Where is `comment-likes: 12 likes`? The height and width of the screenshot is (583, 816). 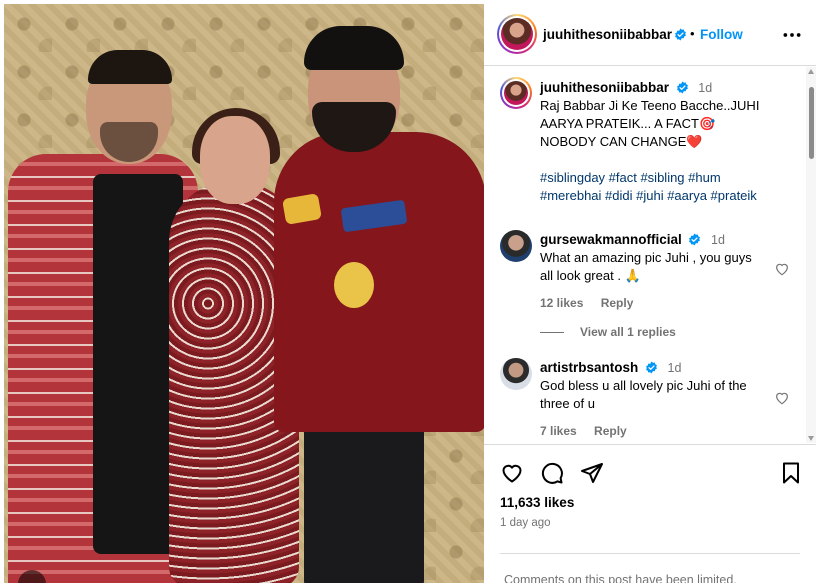 comment-likes: 12 likes is located at coordinates (561, 303).